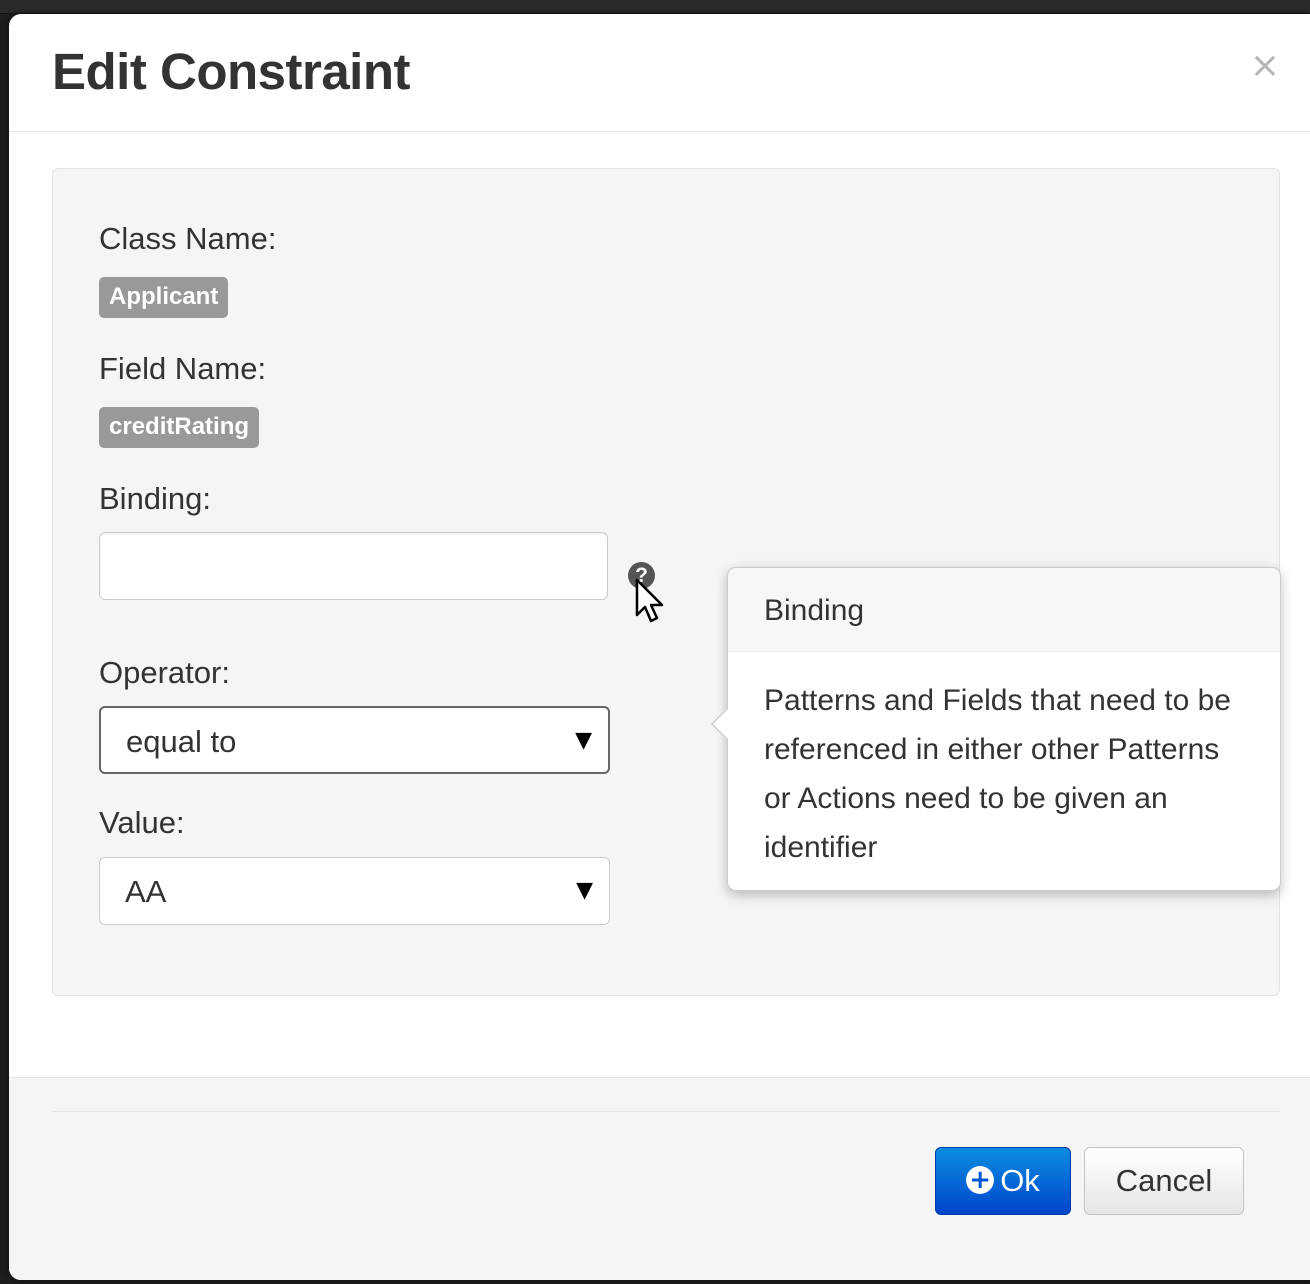 Image resolution: width=1310 pixels, height=1284 pixels. Describe the element at coordinates (146, 891) in the screenshot. I see `value-selected-value: AA` at that location.